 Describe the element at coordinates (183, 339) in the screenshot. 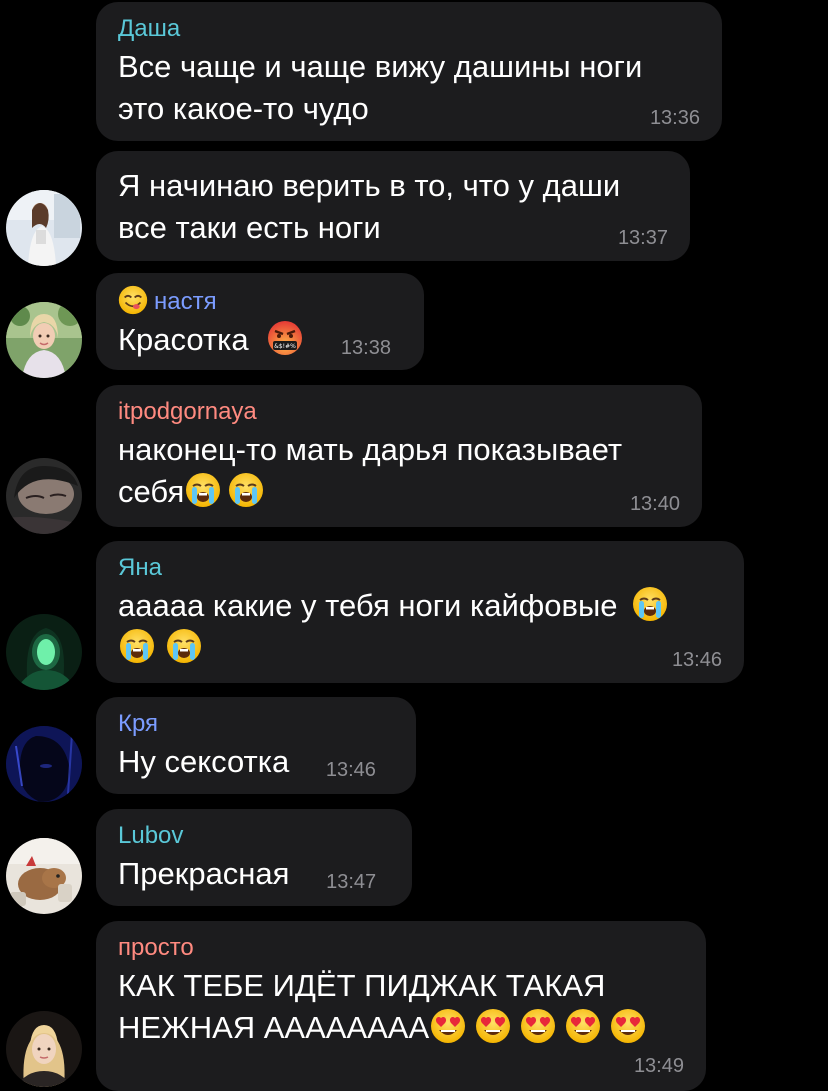

I see `message-text: Красотка` at that location.